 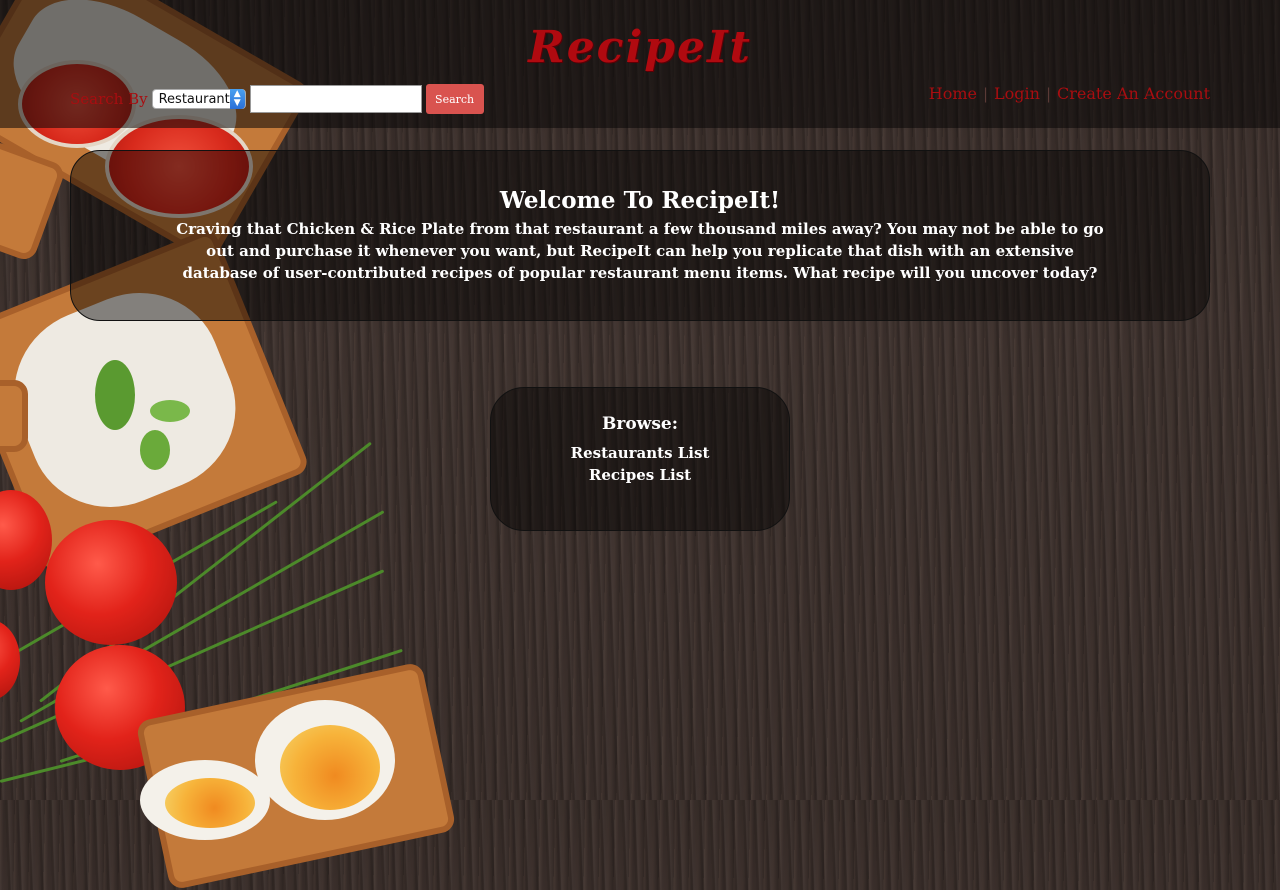 I want to click on search-button: Search, so click(x=454, y=99).